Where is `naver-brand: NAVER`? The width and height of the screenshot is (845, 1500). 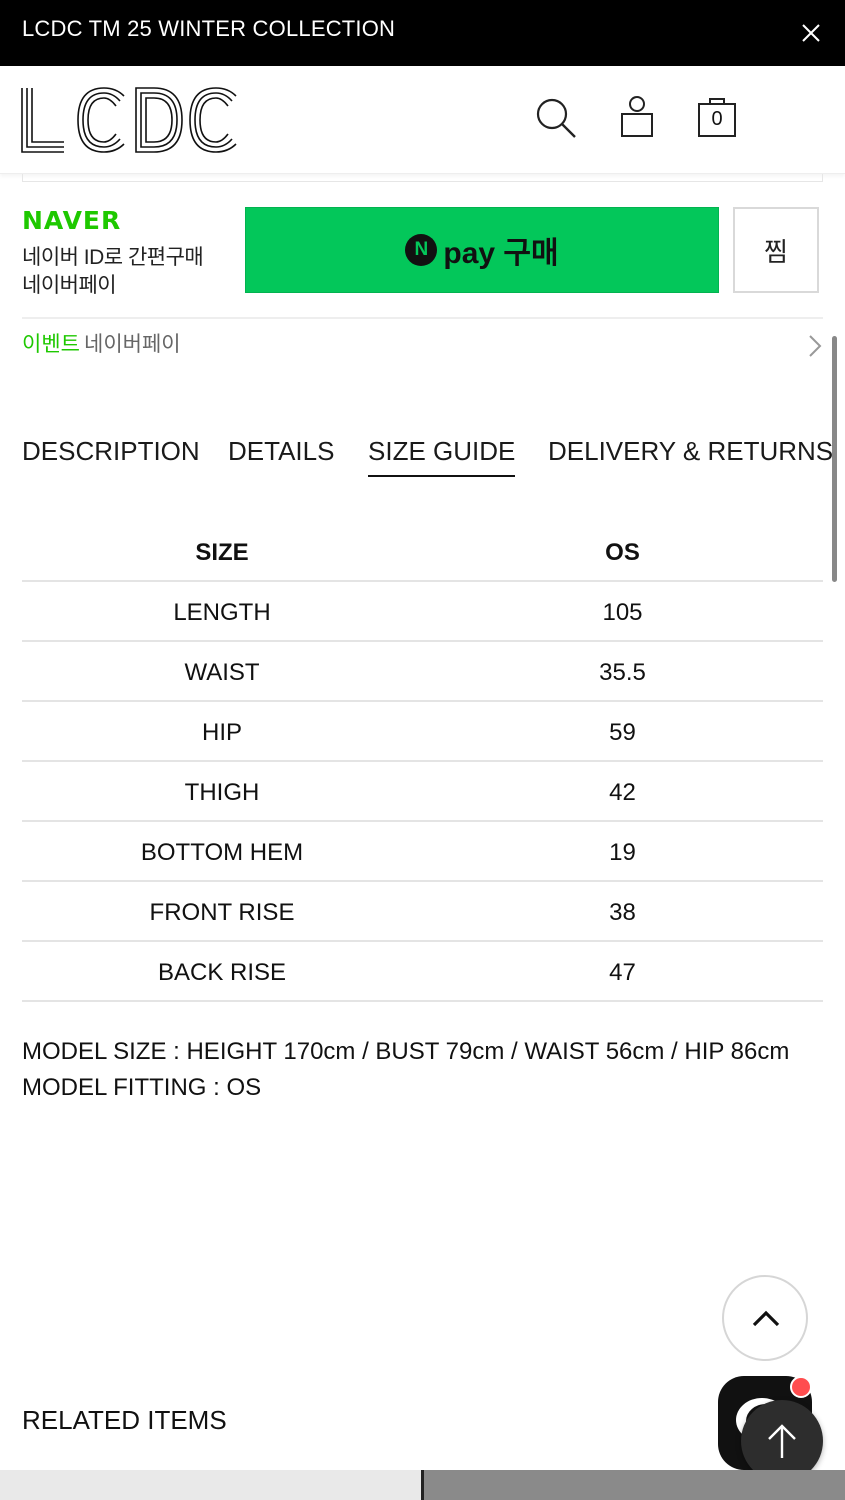
naver-brand: NAVER is located at coordinates (72, 220).